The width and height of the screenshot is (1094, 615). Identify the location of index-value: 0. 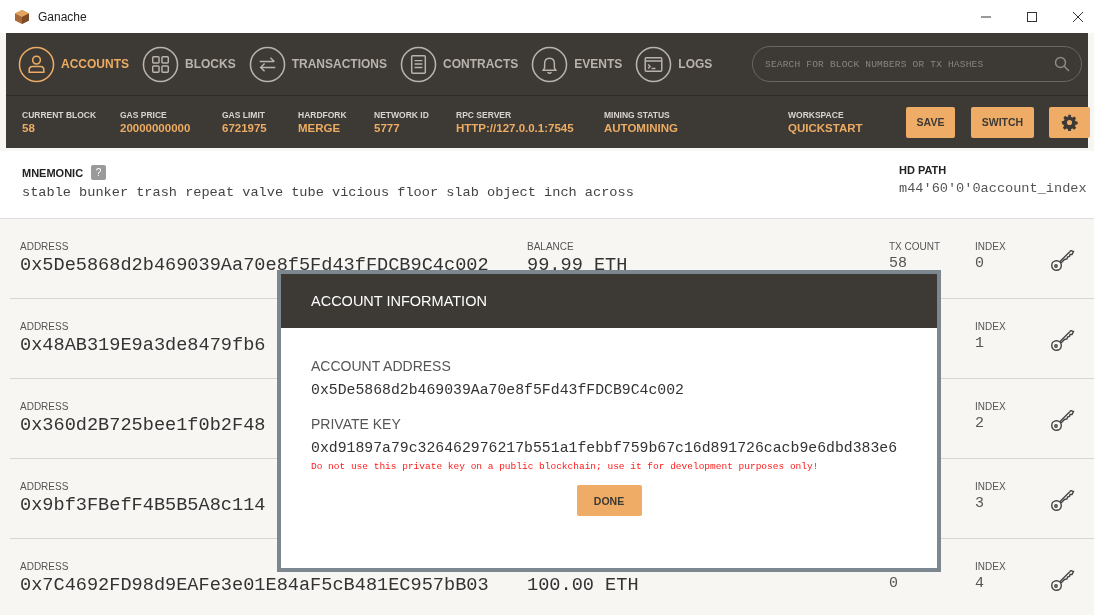
(979, 263).